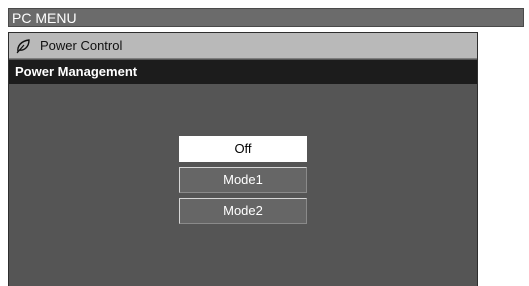  I want to click on leaf-icon, so click(23, 46).